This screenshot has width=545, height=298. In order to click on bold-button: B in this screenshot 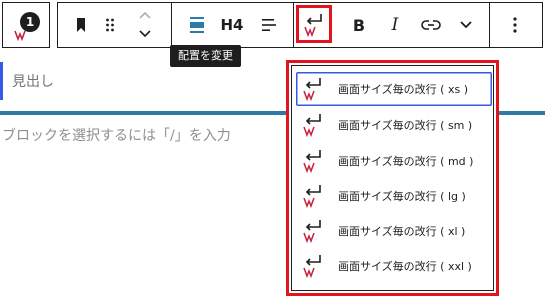, I will do `click(359, 25)`.